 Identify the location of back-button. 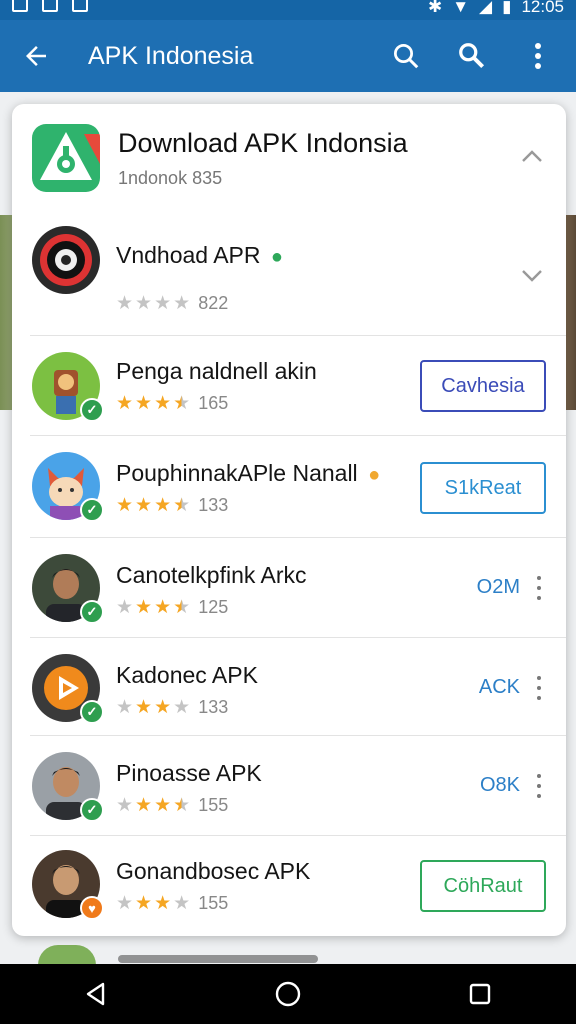
(36, 56).